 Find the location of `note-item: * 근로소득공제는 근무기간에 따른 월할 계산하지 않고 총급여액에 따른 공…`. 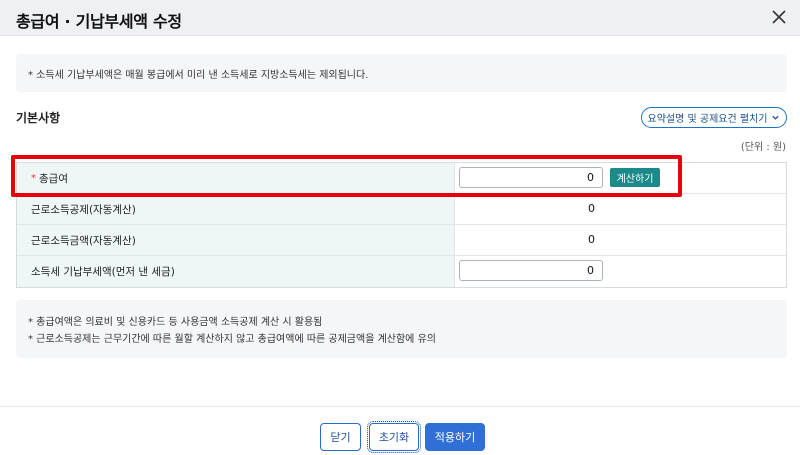

note-item: * 근로소득공제는 근무기간에 따른 월할 계산하지 않고 총급여액에 따른 공… is located at coordinates (232, 339).